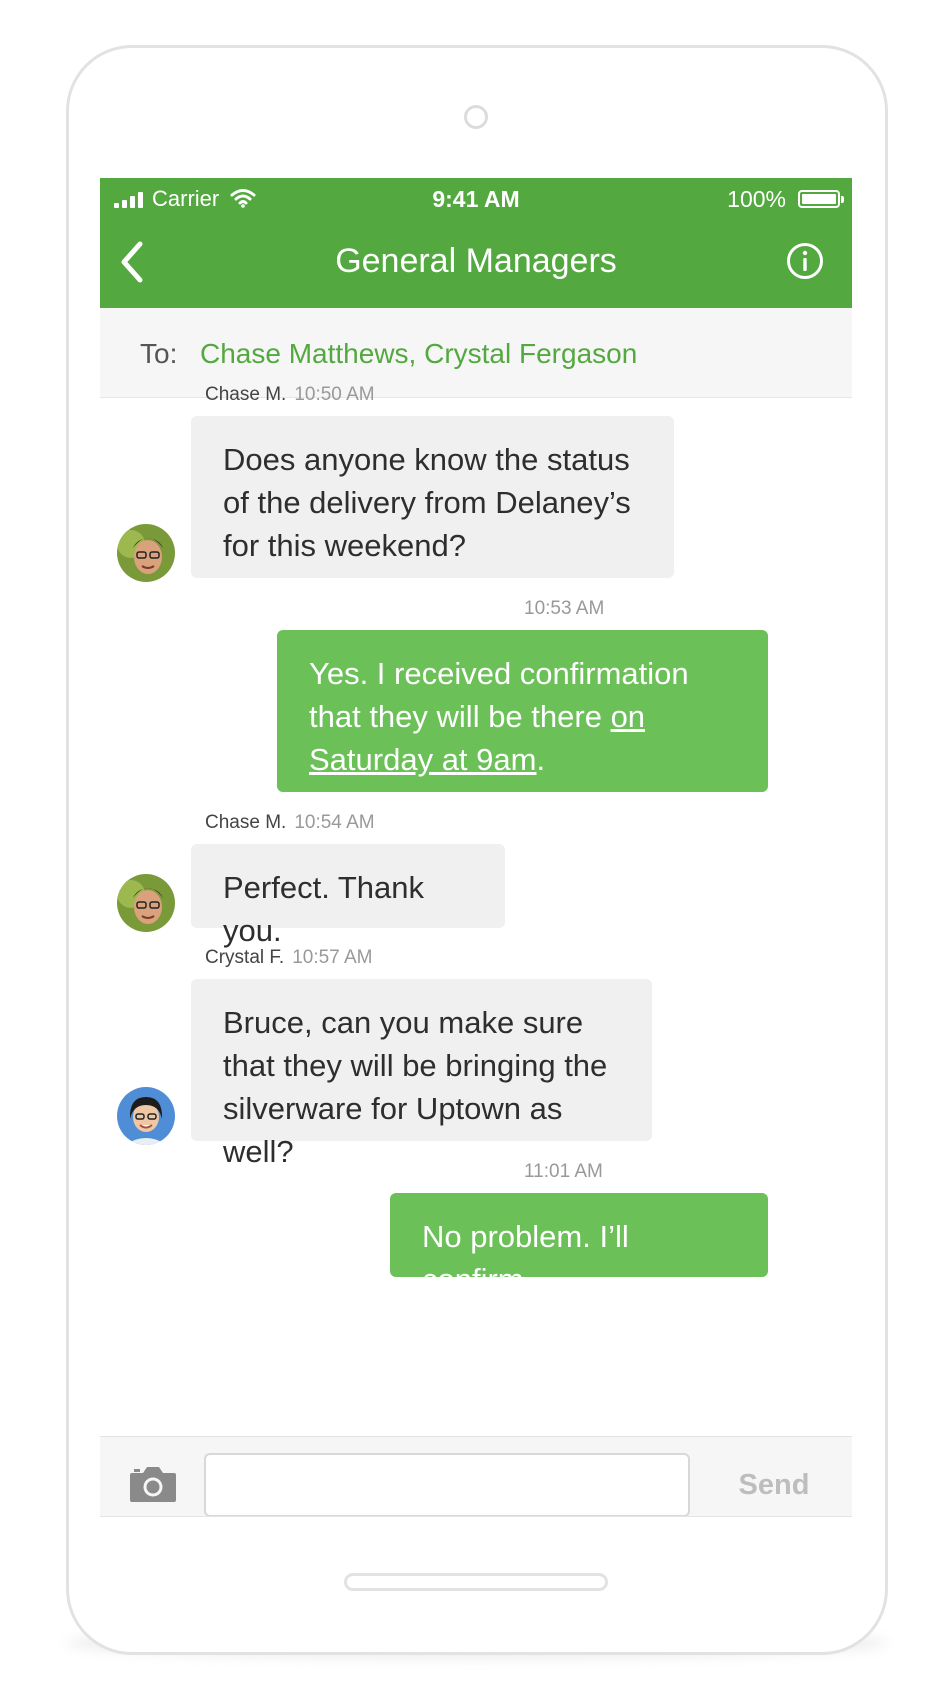  I want to click on message-time: 10:54 AM, so click(334, 822).